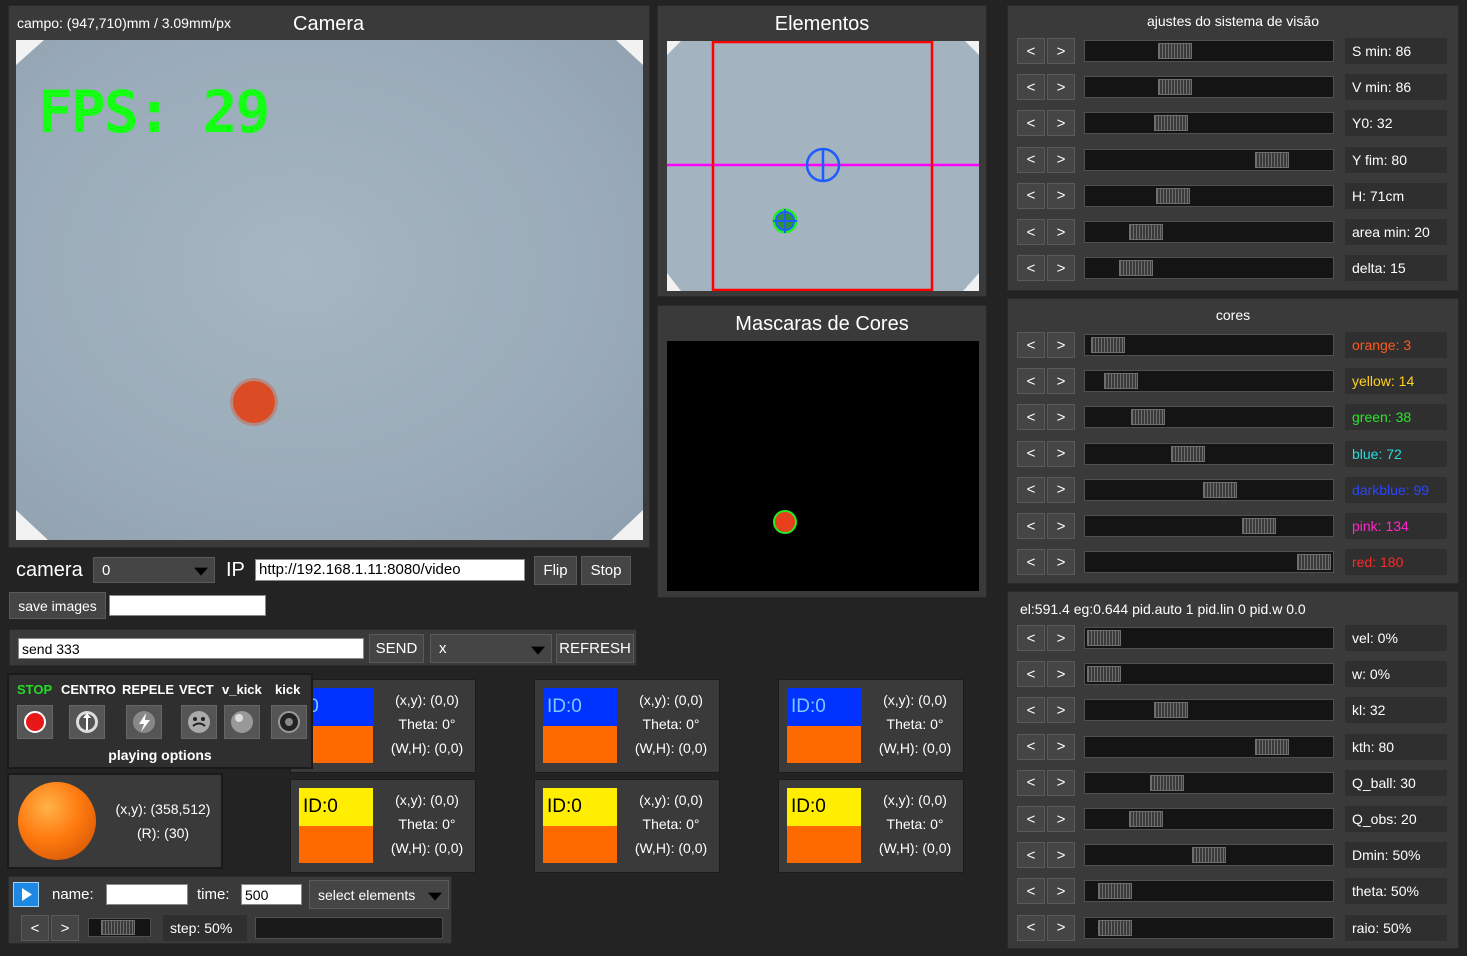 This screenshot has width=1467, height=956. Describe the element at coordinates (289, 722) in the screenshot. I see `kick-icon` at that location.